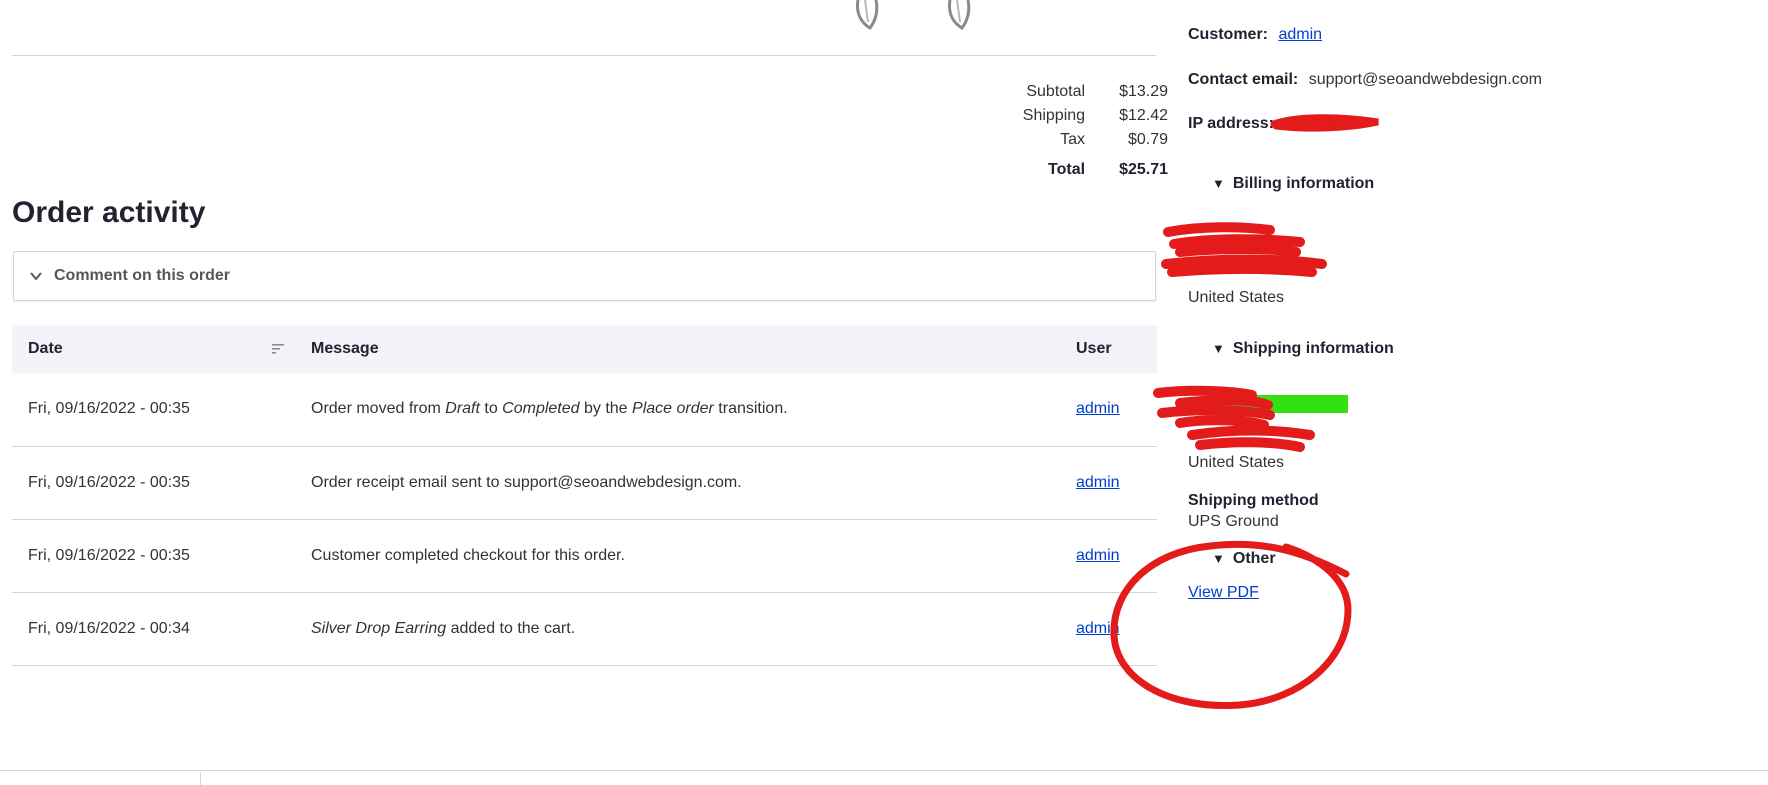  I want to click on table-header-row: Date Message User, so click(584, 349).